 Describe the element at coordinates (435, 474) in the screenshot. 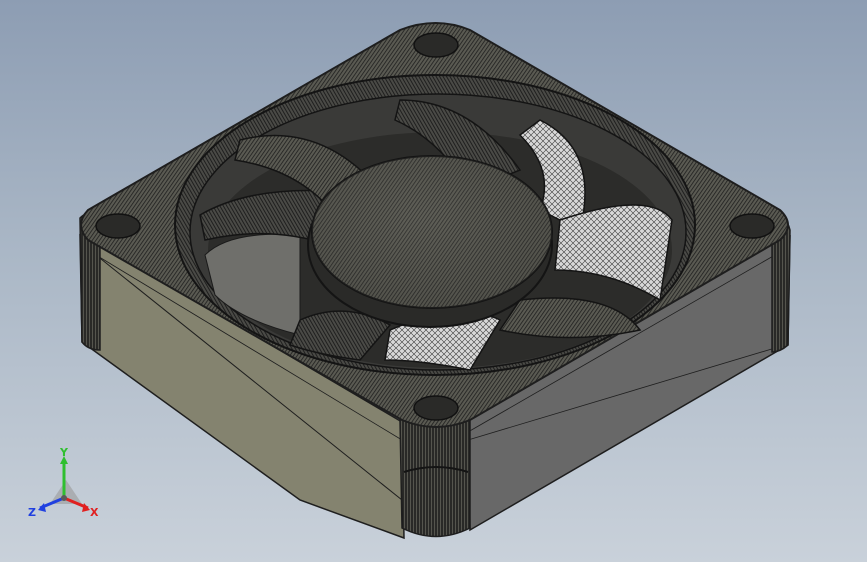

I see `front-corner-pillar` at that location.